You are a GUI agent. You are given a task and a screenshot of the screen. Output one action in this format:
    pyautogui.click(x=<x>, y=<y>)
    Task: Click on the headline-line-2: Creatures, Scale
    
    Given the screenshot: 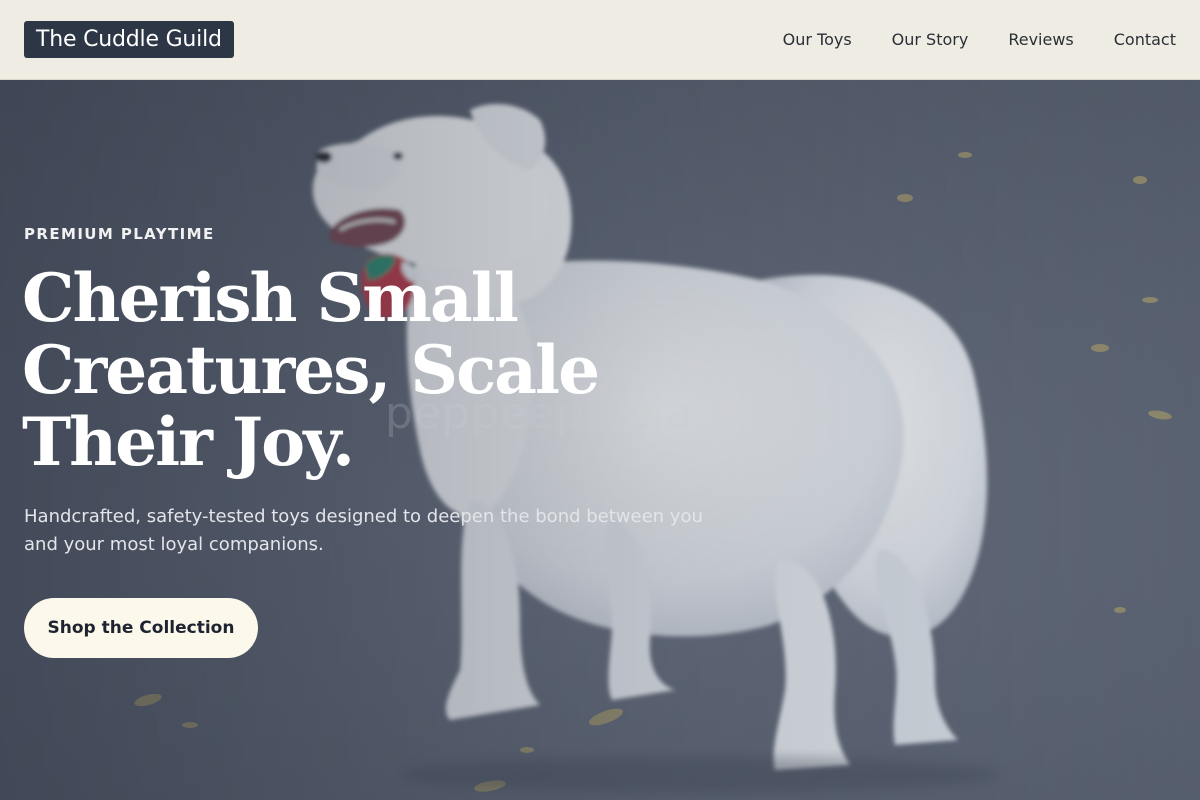 What is the action you would take?
    pyautogui.click(x=311, y=370)
    